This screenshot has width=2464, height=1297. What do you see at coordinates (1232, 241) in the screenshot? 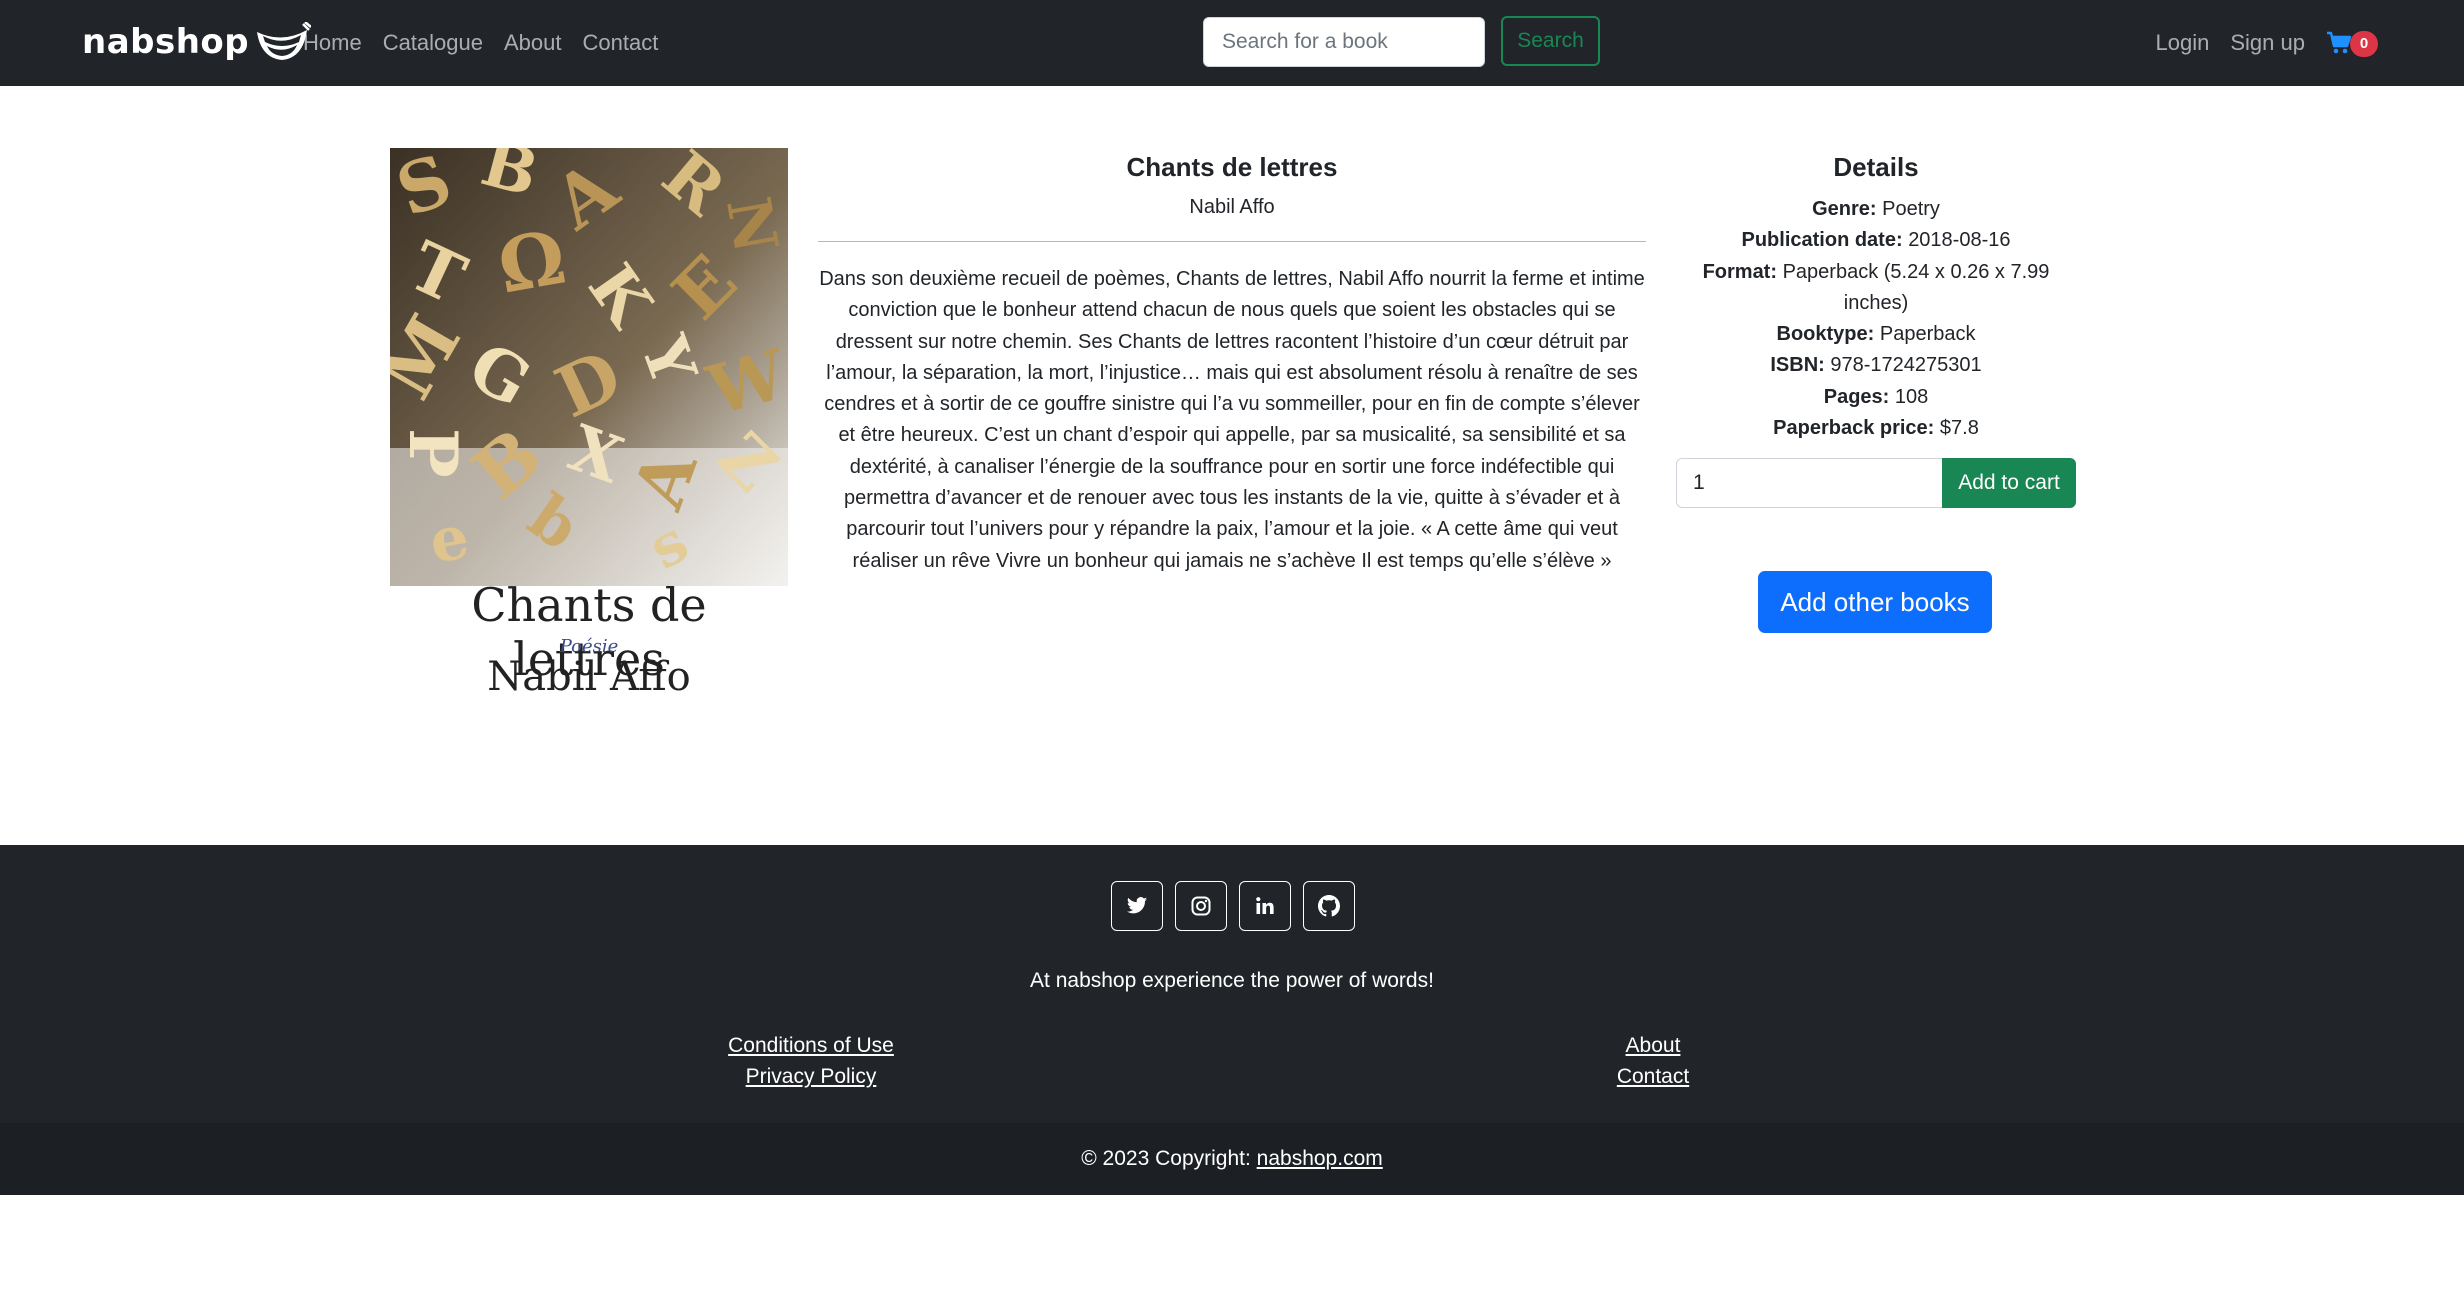
I see `divider` at bounding box center [1232, 241].